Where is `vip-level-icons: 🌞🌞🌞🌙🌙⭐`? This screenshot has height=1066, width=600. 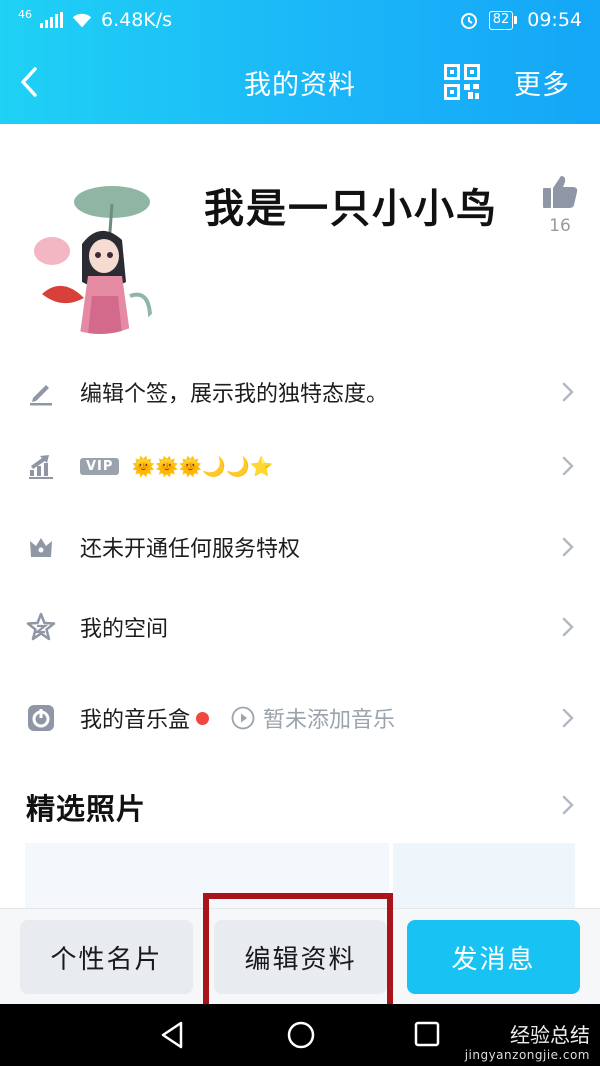
vip-level-icons: 🌞🌞🌞🌙🌙⭐ is located at coordinates (202, 466).